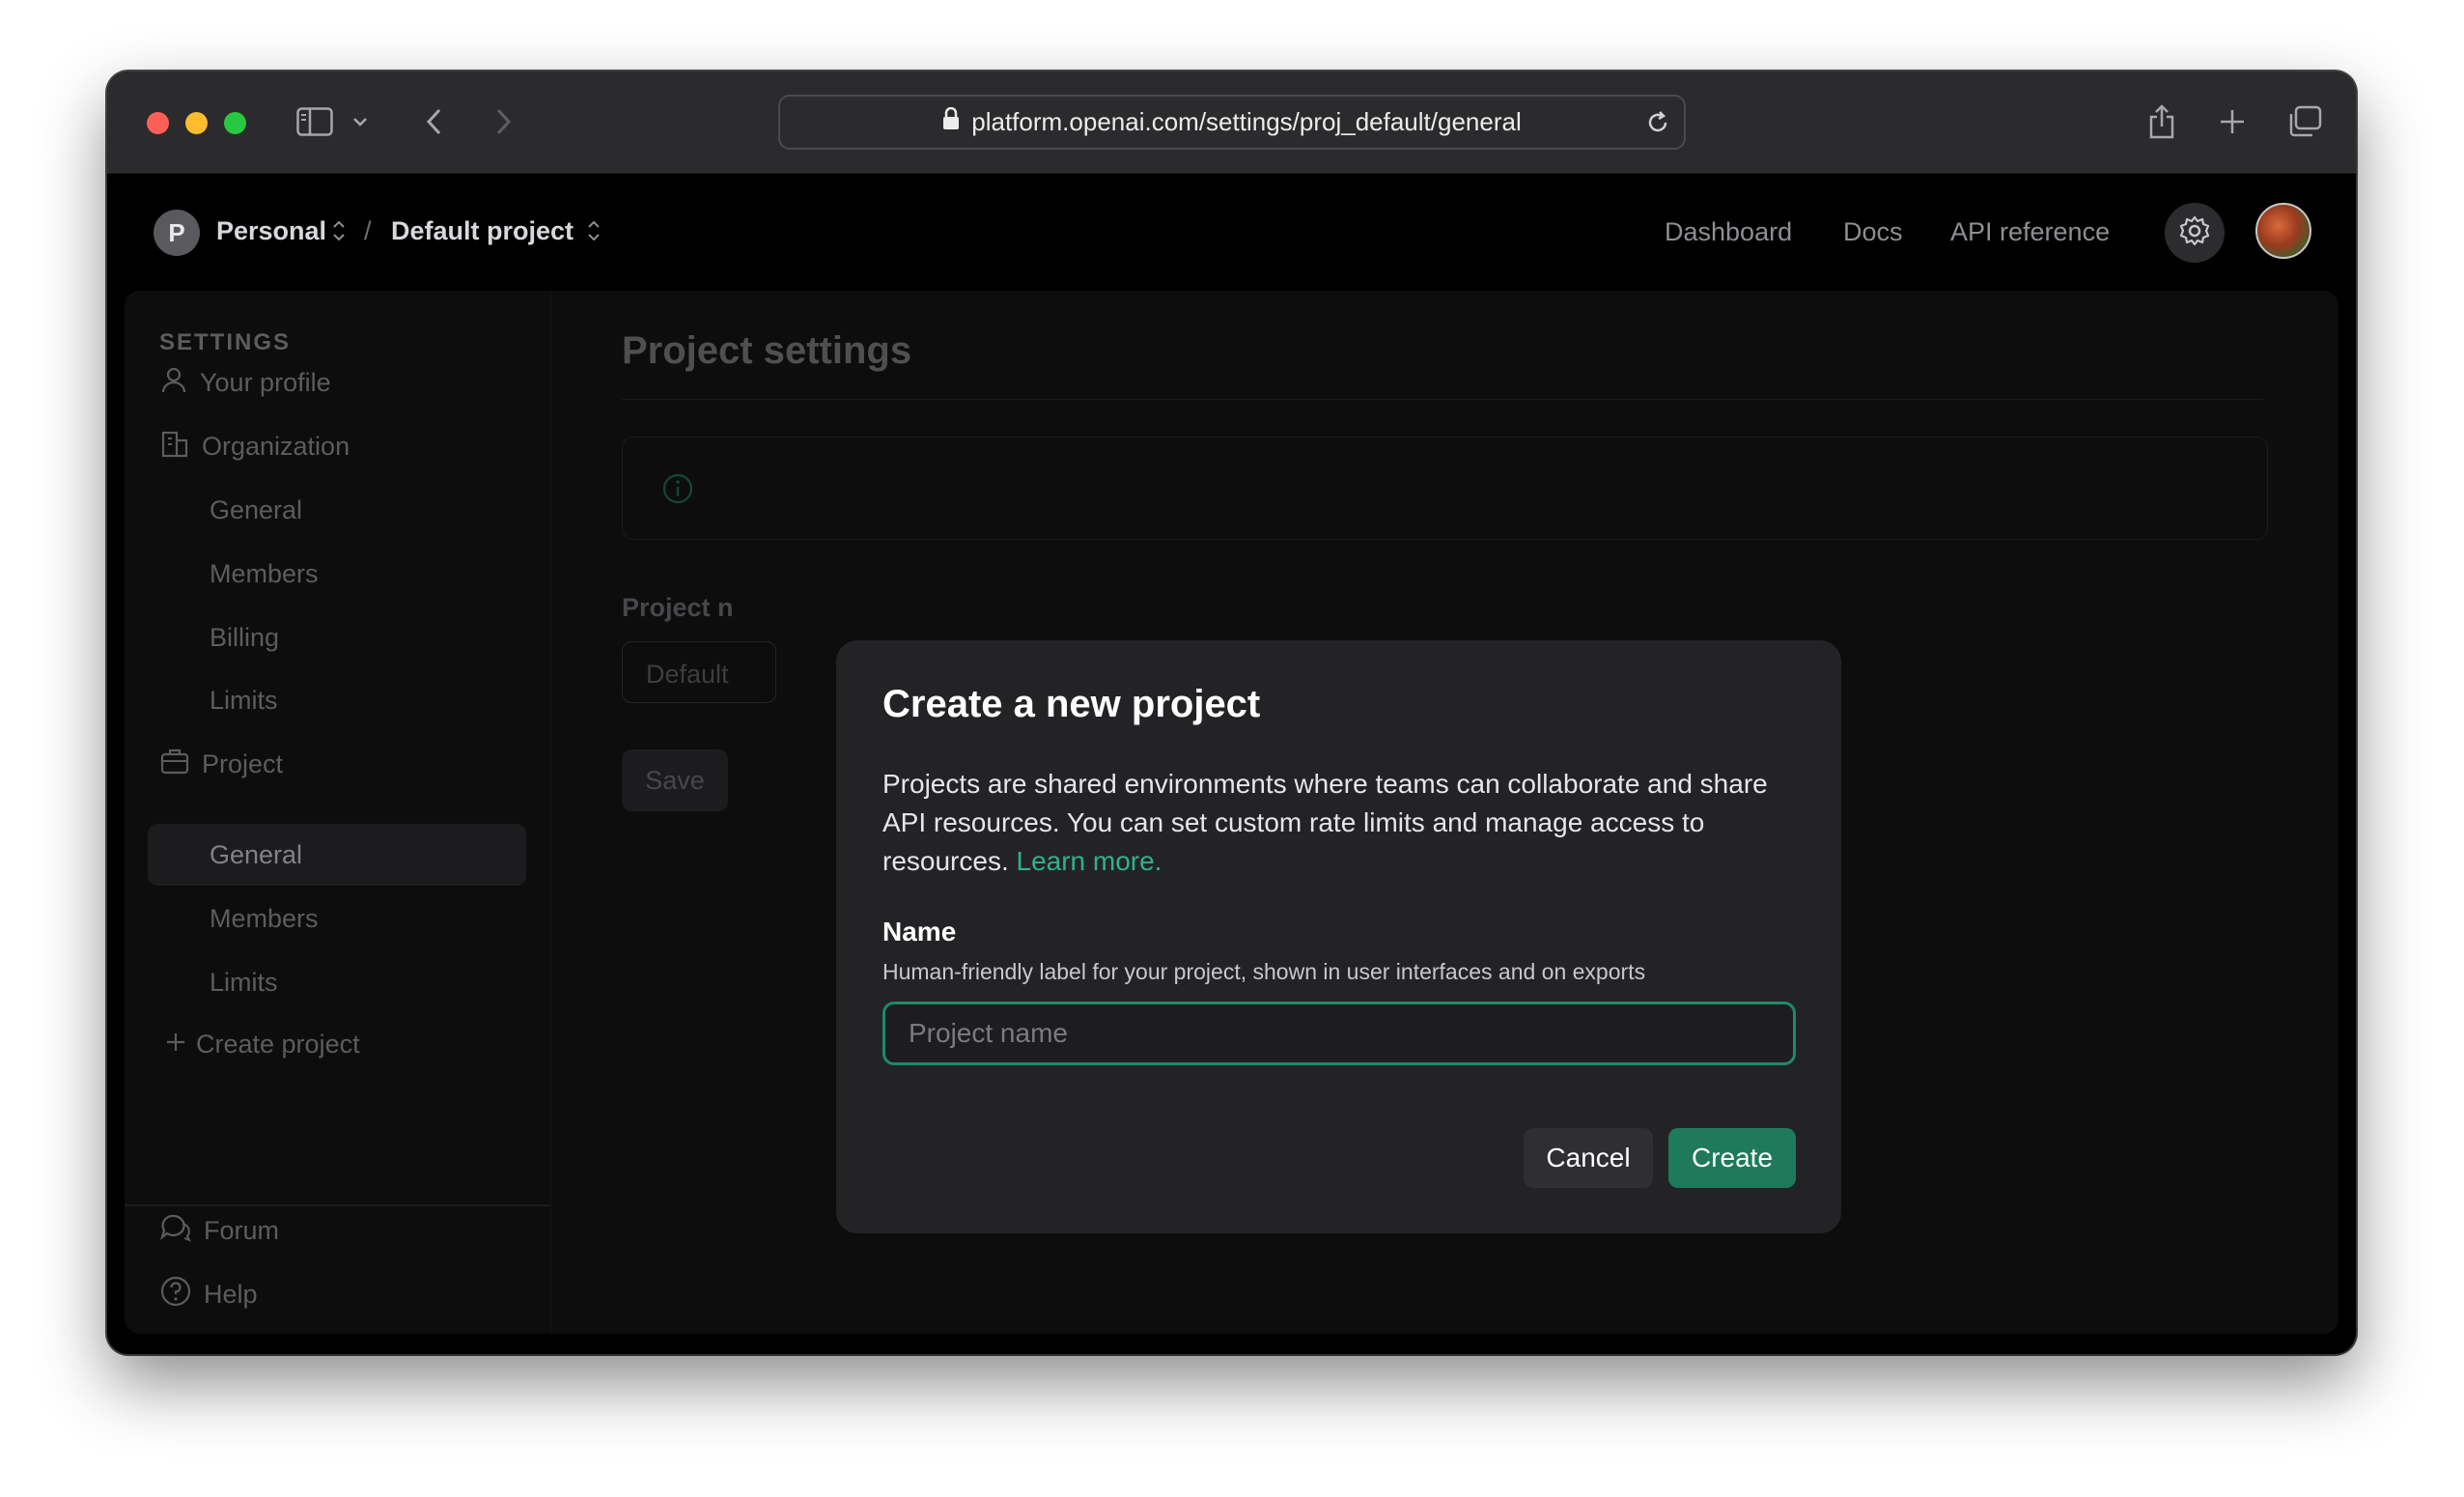  What do you see at coordinates (271, 231) in the screenshot?
I see `org-switcher: Personal` at bounding box center [271, 231].